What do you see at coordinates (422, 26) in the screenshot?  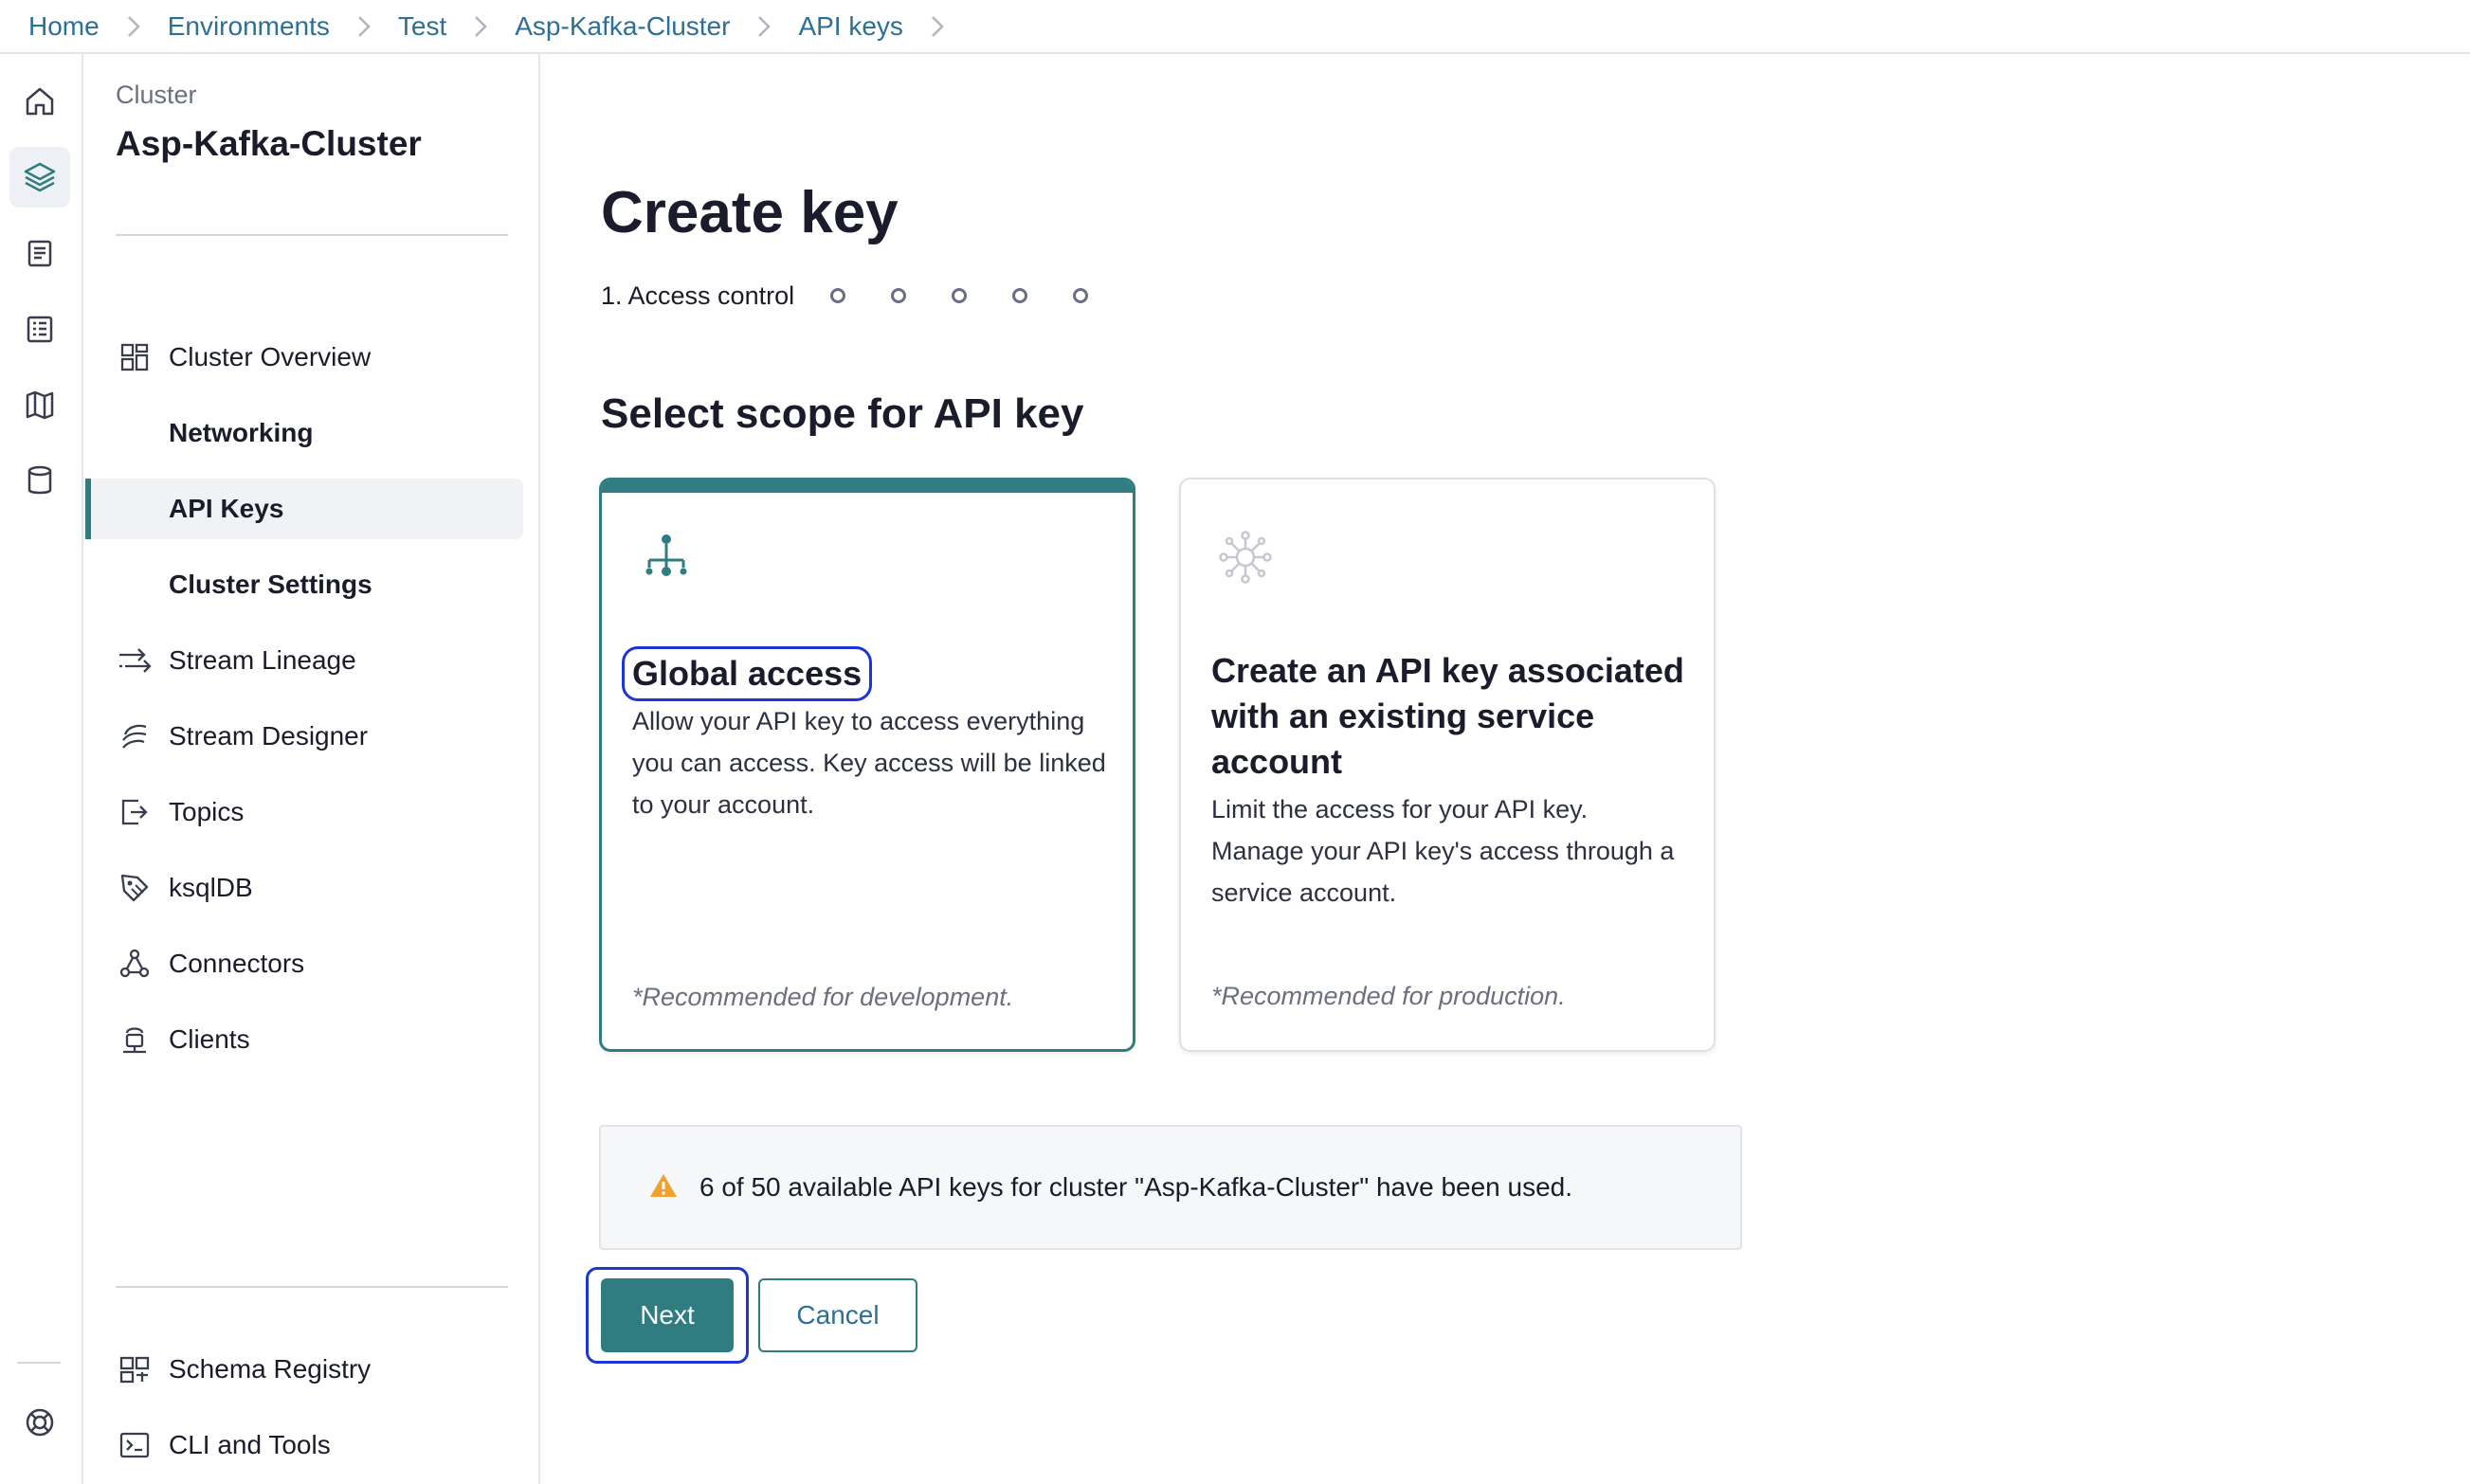 I see `breadcrumb-link-test: Test` at bounding box center [422, 26].